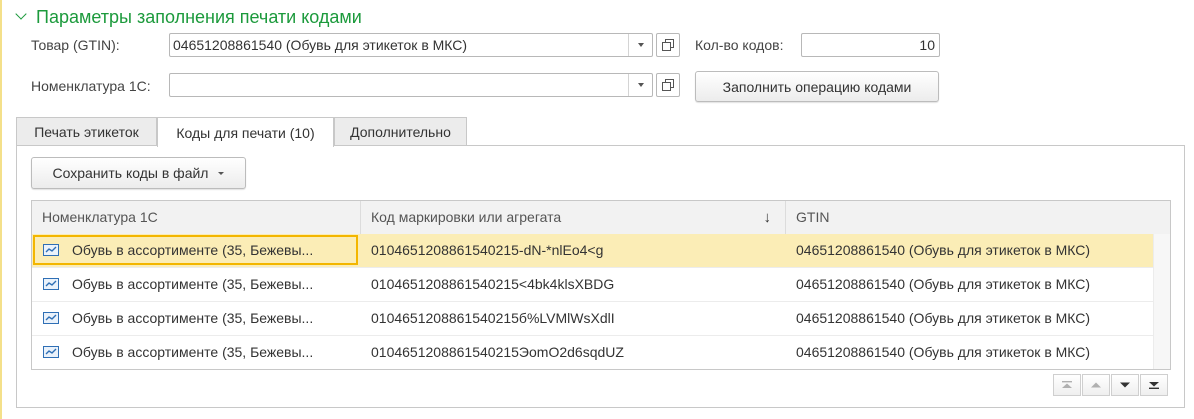  Describe the element at coordinates (91, 86) in the screenshot. I see `nomenclature-label: Номенклатура 1С:` at that location.